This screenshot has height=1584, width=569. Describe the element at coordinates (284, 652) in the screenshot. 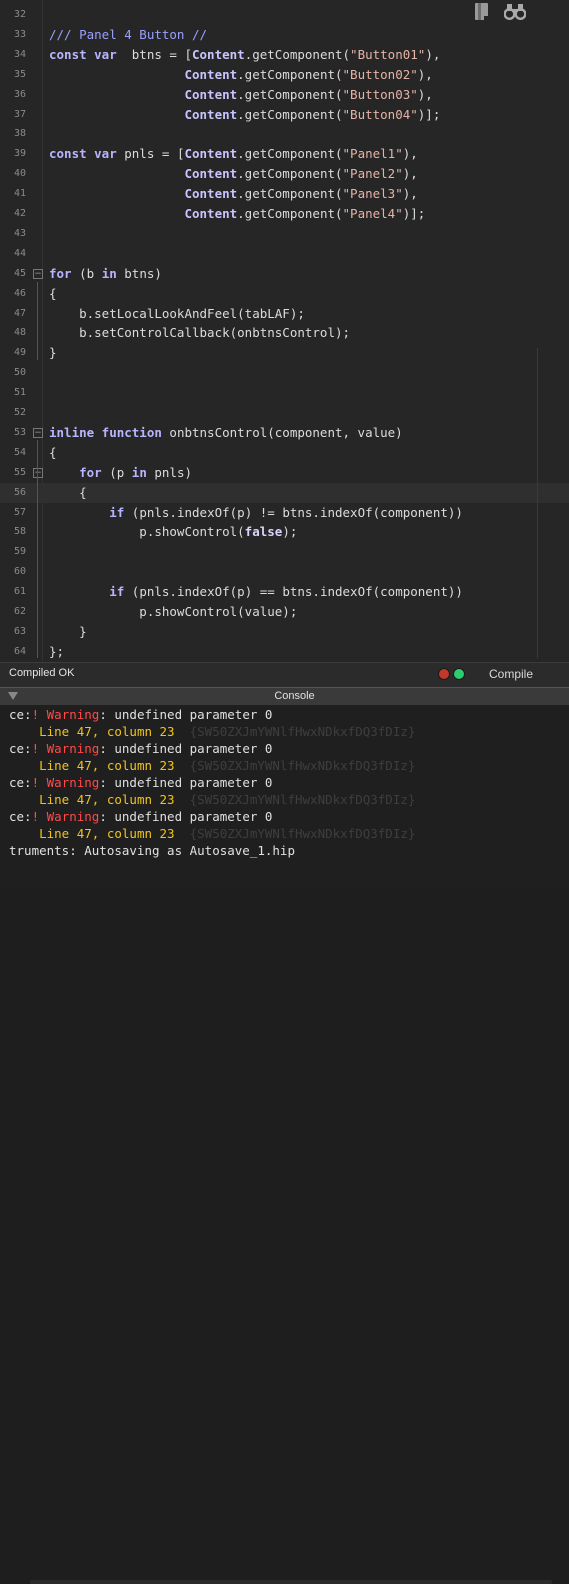

I see `code-line: 64};` at that location.